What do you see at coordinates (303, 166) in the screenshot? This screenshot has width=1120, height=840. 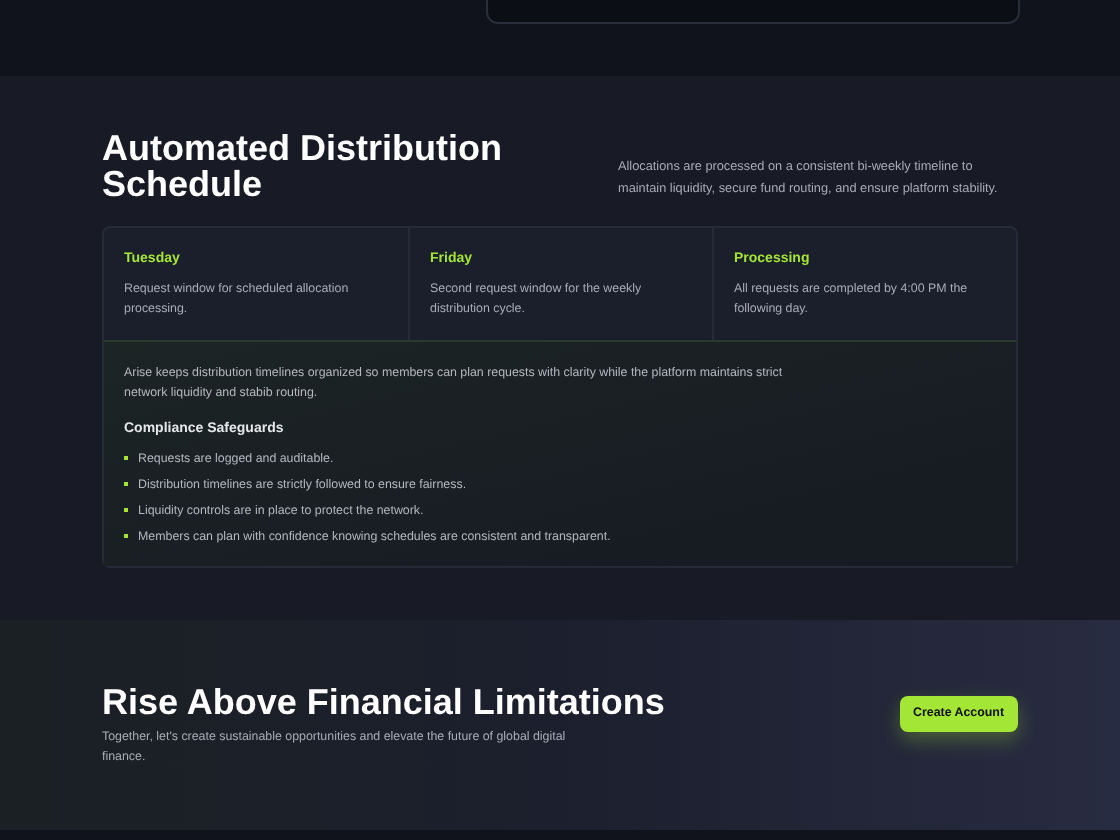 I see `section-title: Automated Distribution Schedule` at bounding box center [303, 166].